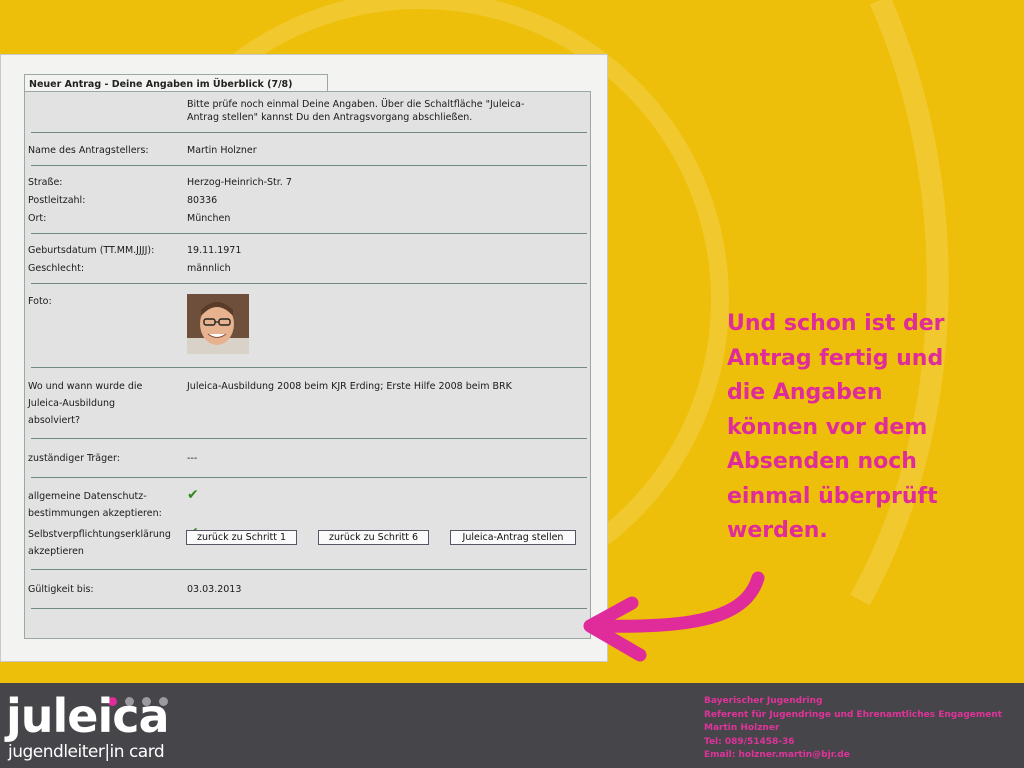 The height and width of the screenshot is (768, 1024). What do you see at coordinates (241, 537) in the screenshot?
I see `back-to-step-1-button: zurück zu Schritt 1` at bounding box center [241, 537].